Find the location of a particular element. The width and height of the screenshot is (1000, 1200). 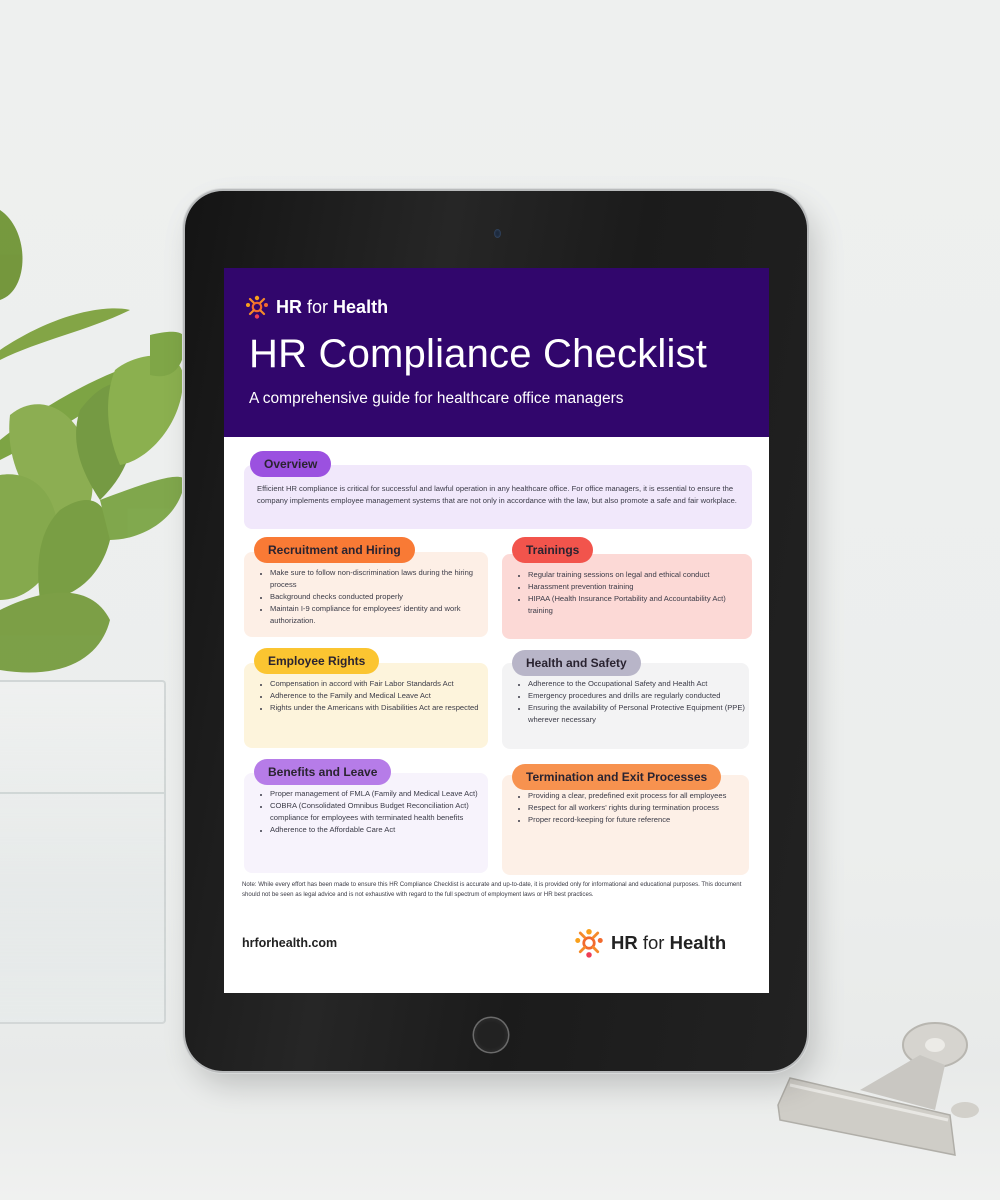

brand-logo-bottom: HR for Health is located at coordinates (650, 943).